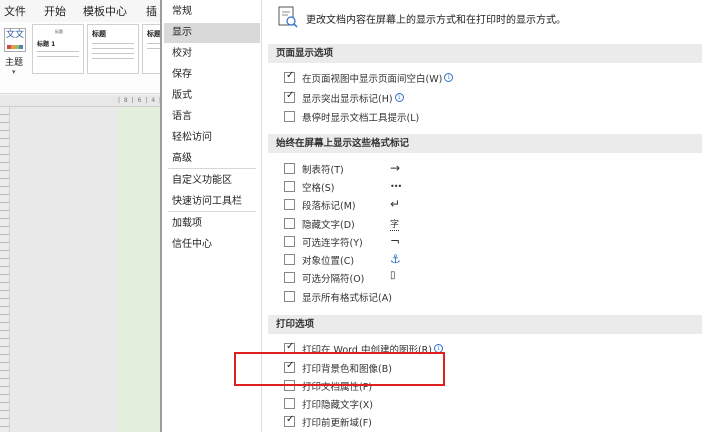 The height and width of the screenshot is (432, 702). What do you see at coordinates (484, 168) in the screenshot?
I see `option-tab-characters: 制表符(T) →` at bounding box center [484, 168].